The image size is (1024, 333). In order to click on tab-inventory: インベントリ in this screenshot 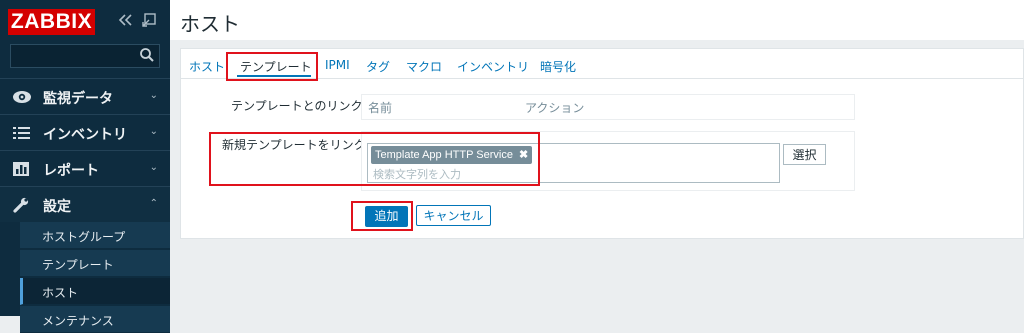, I will do `click(493, 66)`.